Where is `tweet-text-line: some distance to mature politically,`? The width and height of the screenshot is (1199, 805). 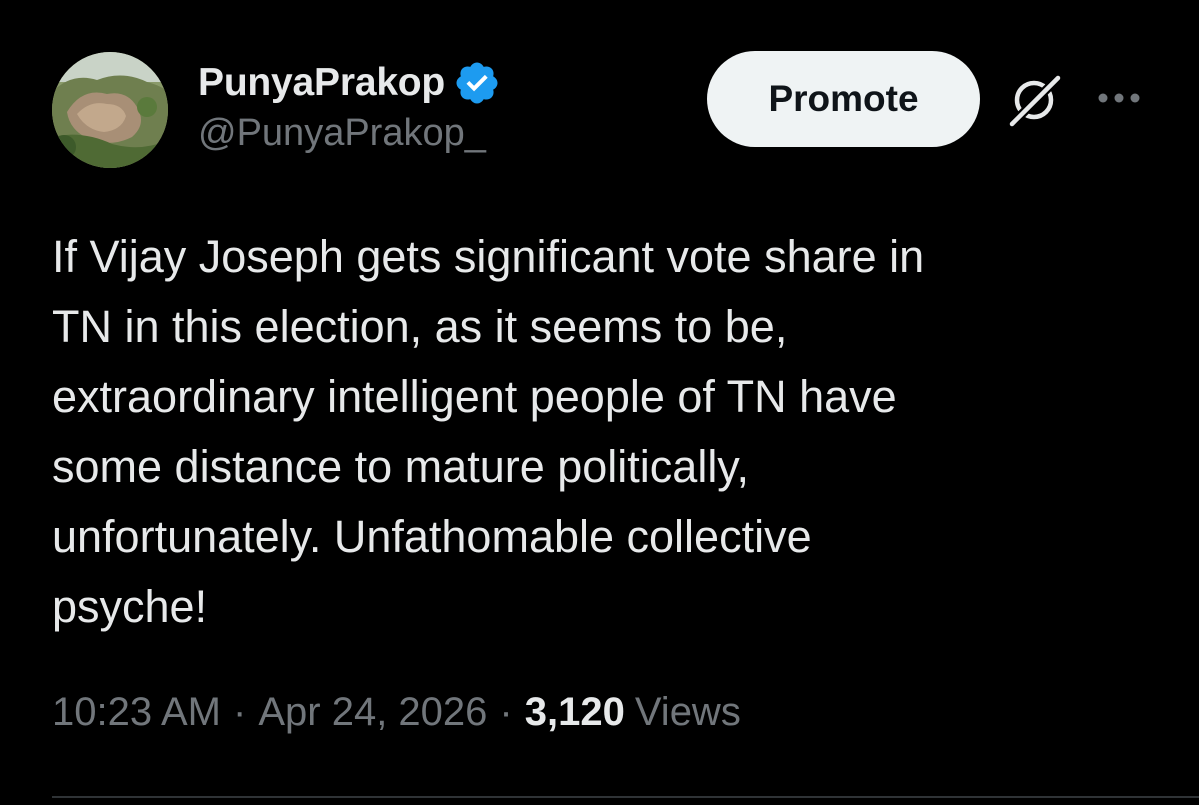 tweet-text-line: some distance to mature politically, is located at coordinates (400, 466).